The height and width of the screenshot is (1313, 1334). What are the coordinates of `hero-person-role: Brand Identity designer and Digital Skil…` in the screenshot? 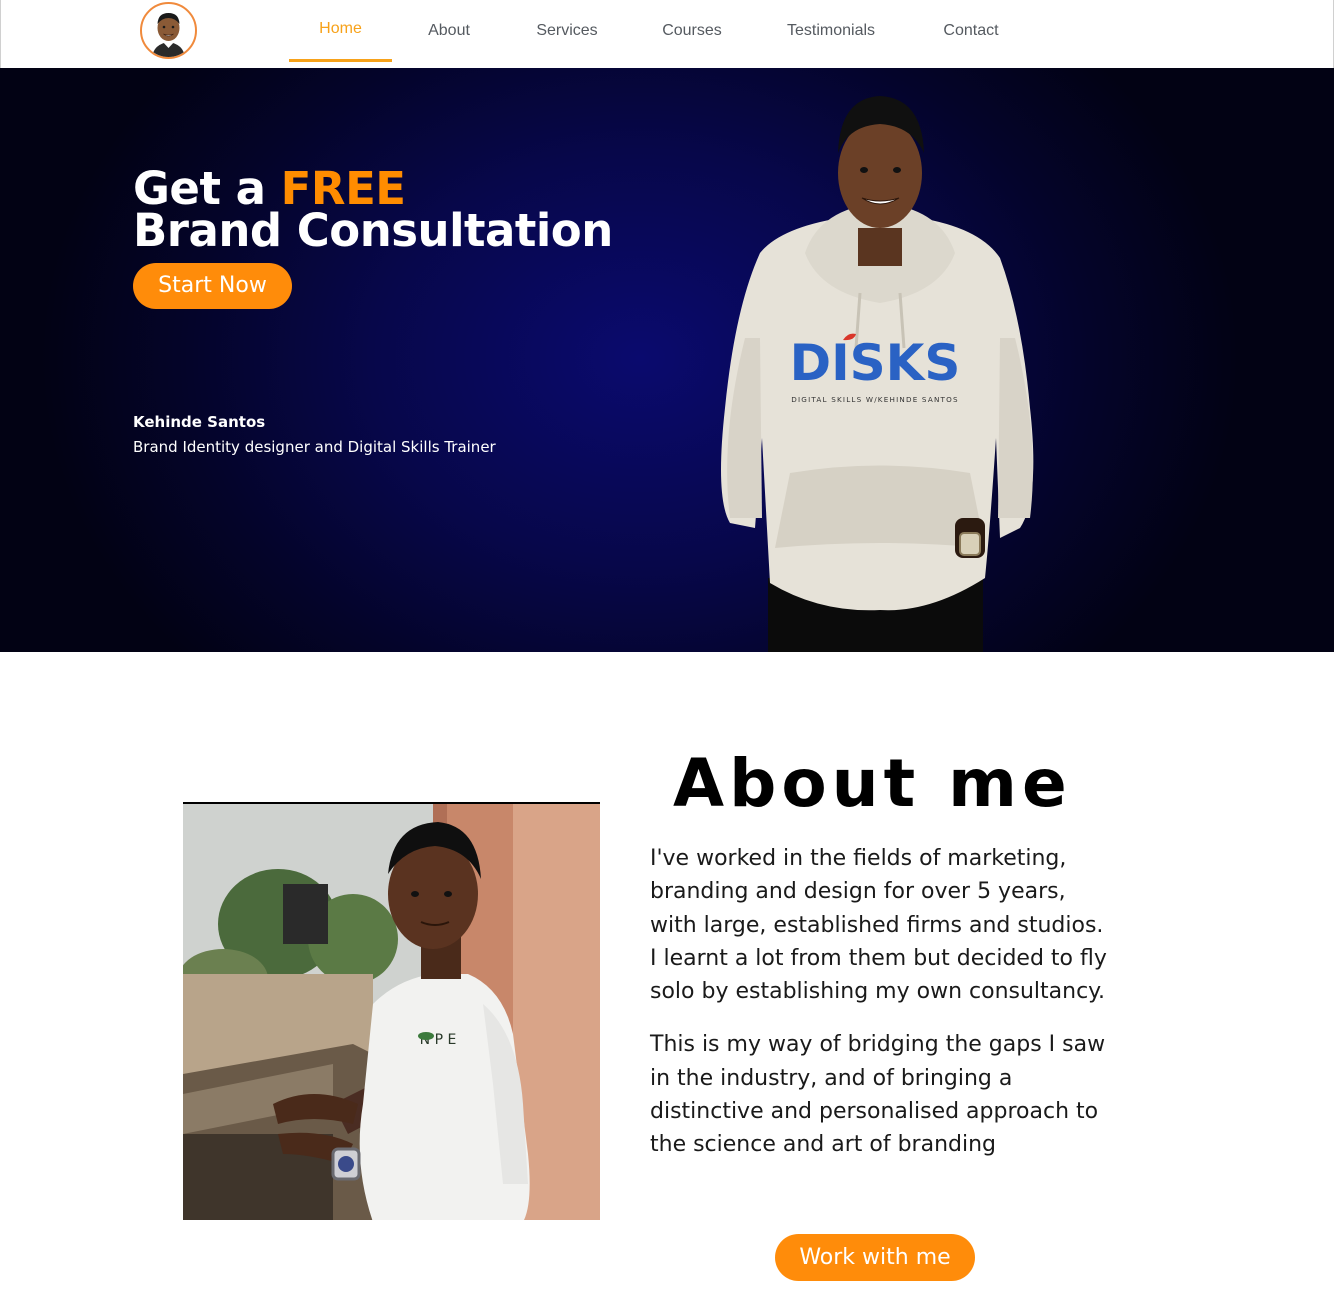 It's located at (314, 447).